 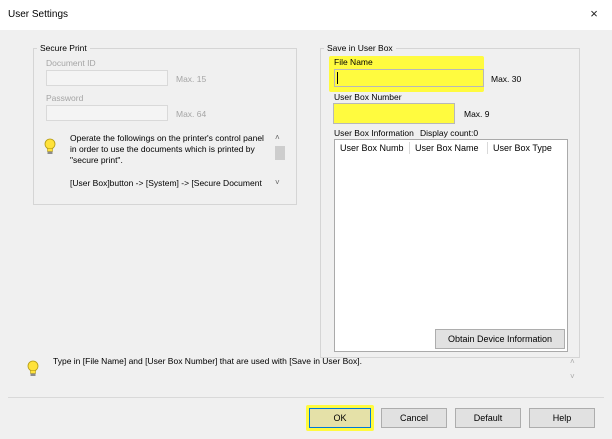 I want to click on close-icon: ×, so click(x=594, y=14).